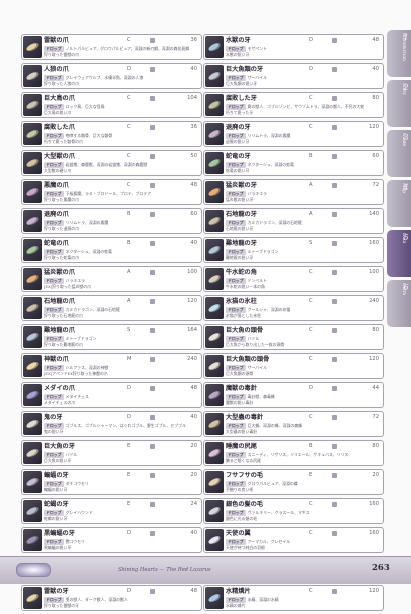  Describe the element at coordinates (58, 547) in the screenshot. I see `item-description: 黒蝙蝠の鋭い牙` at that location.